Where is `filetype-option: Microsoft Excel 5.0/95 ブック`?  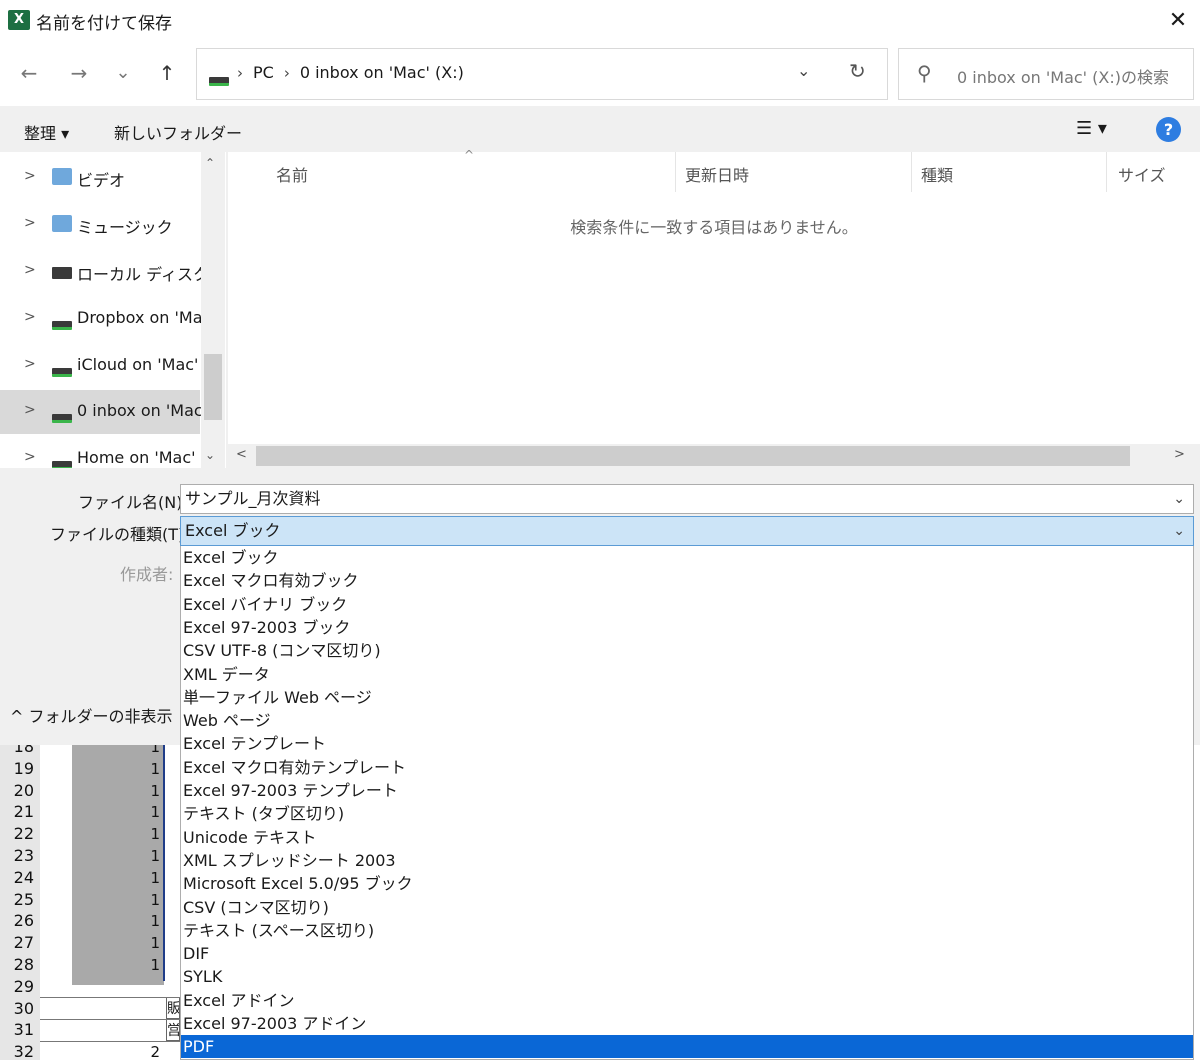
filetype-option: Microsoft Excel 5.0/95 ブック is located at coordinates (687, 883).